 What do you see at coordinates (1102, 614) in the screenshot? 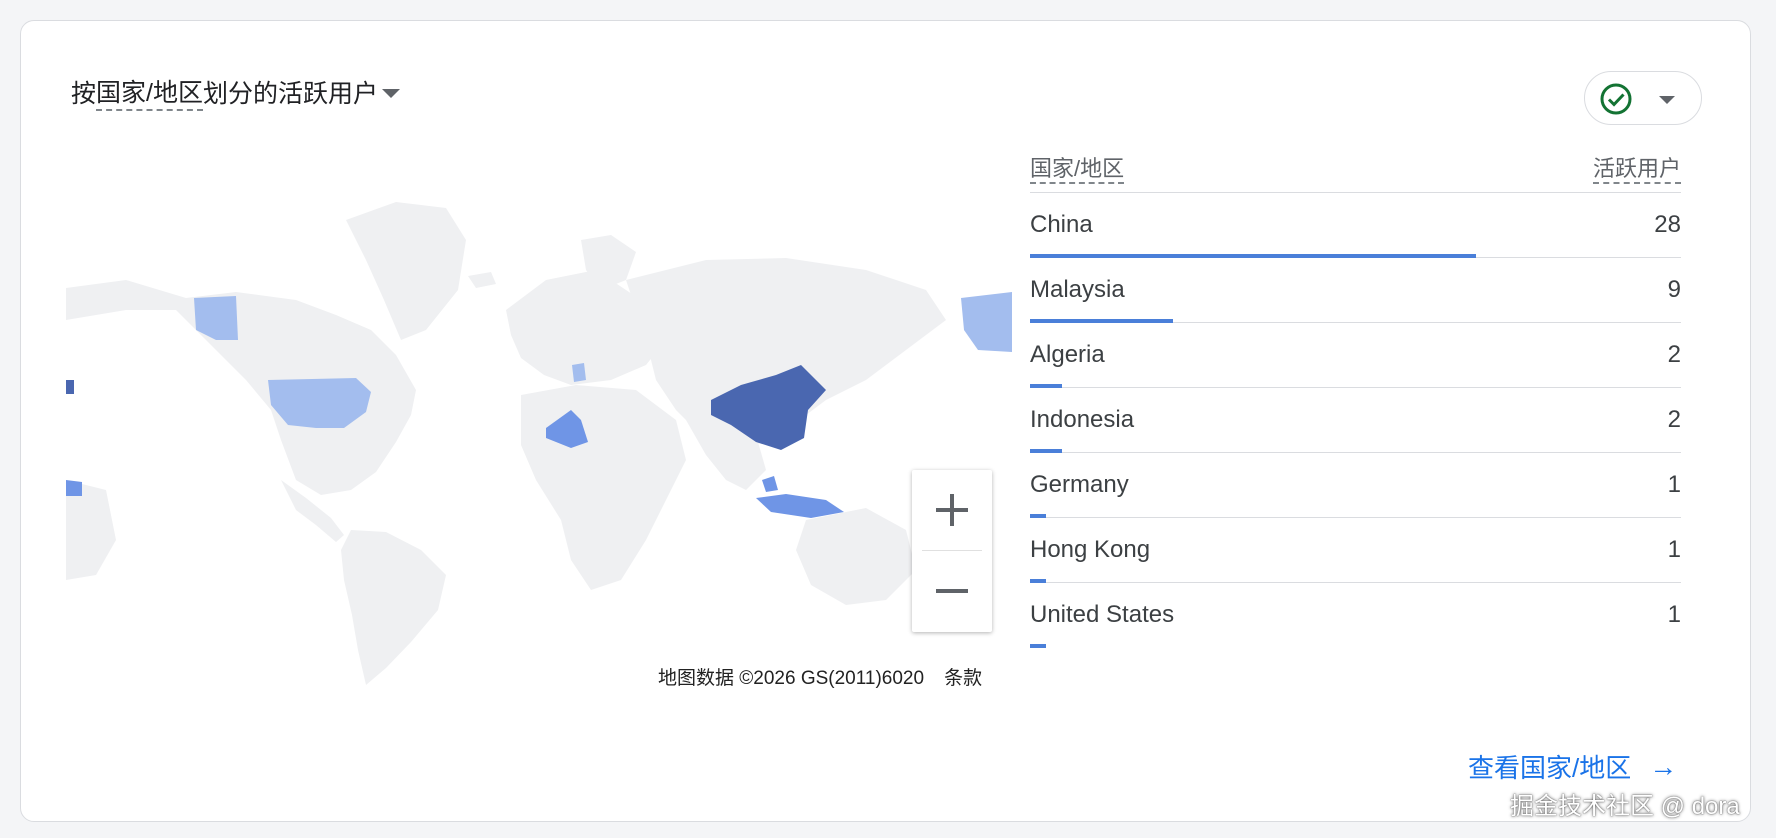
I see `country-name: United States` at bounding box center [1102, 614].